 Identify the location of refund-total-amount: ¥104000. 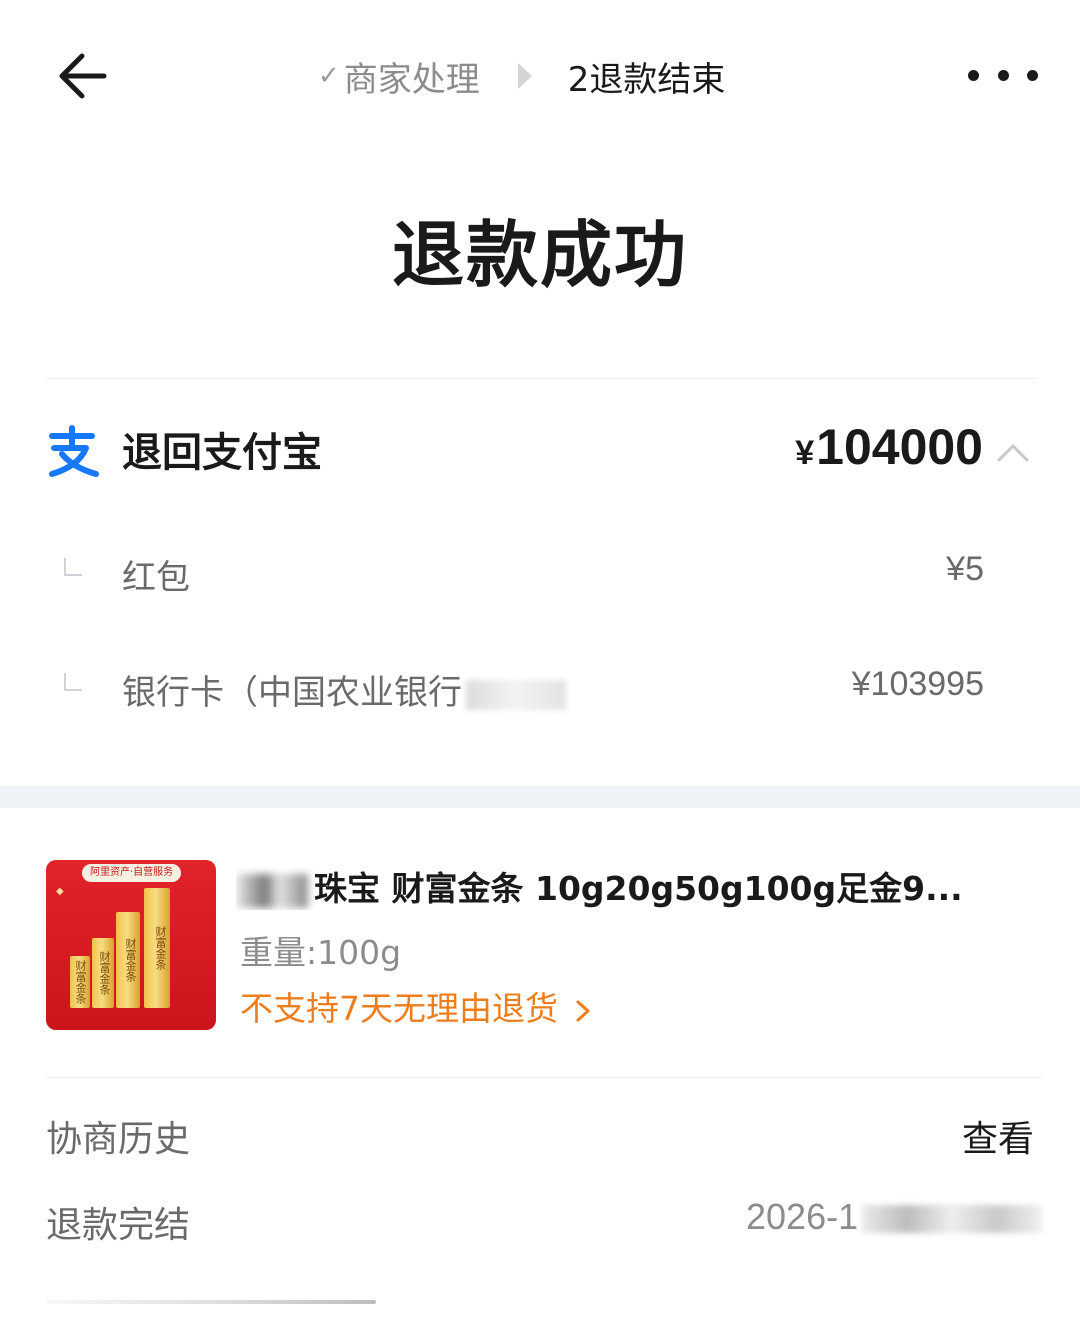
(889, 447).